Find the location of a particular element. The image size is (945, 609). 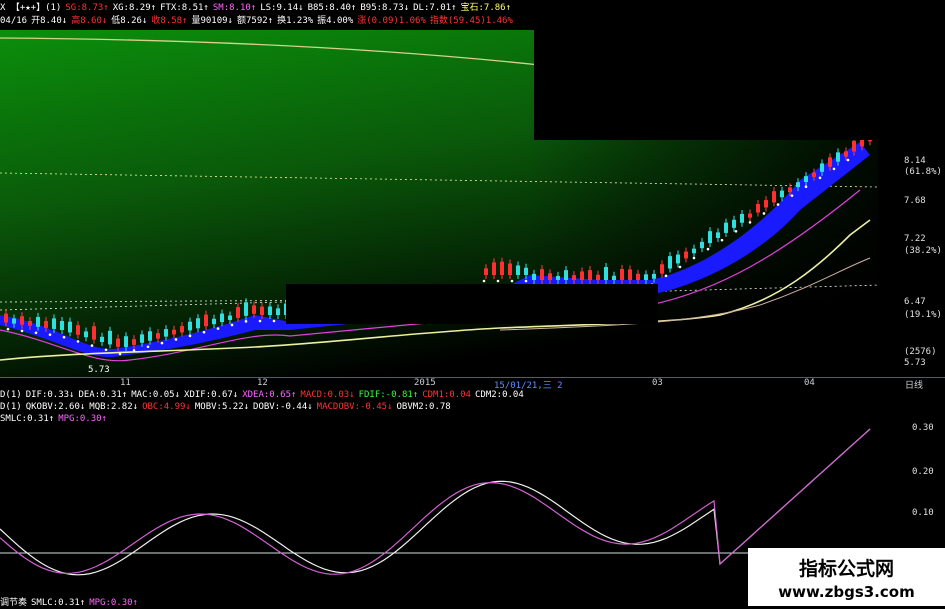

indicator-row1-item: MACD:0.03↓ is located at coordinates (327, 395).